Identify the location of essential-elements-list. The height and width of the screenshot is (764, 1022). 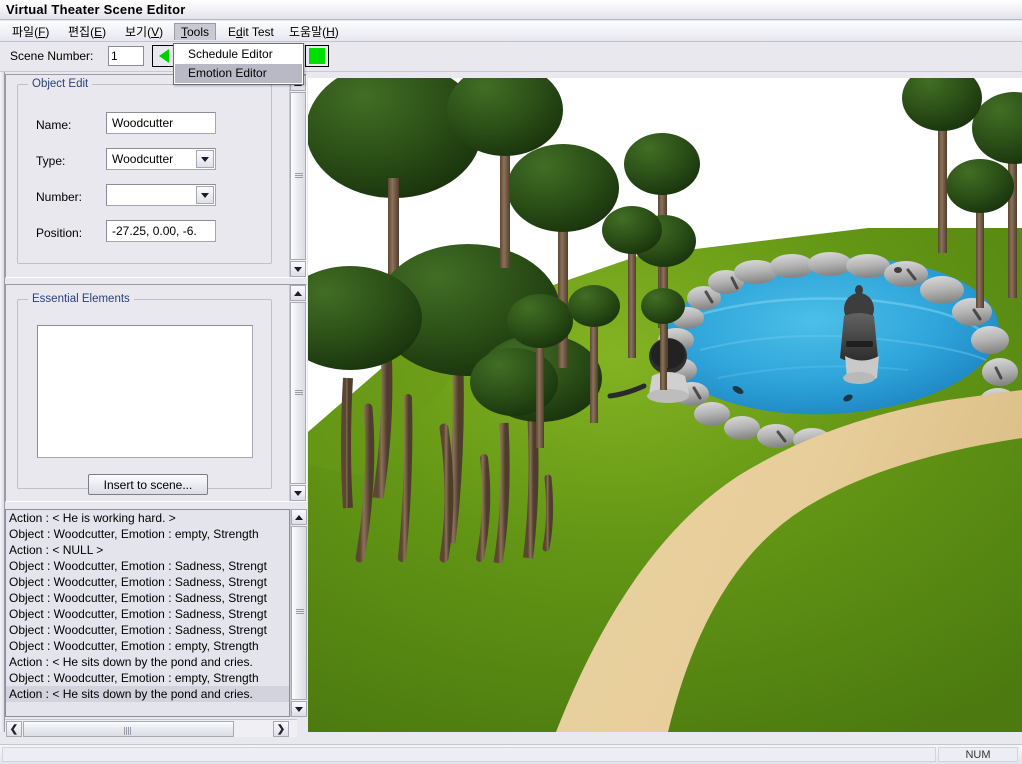
(145, 391).